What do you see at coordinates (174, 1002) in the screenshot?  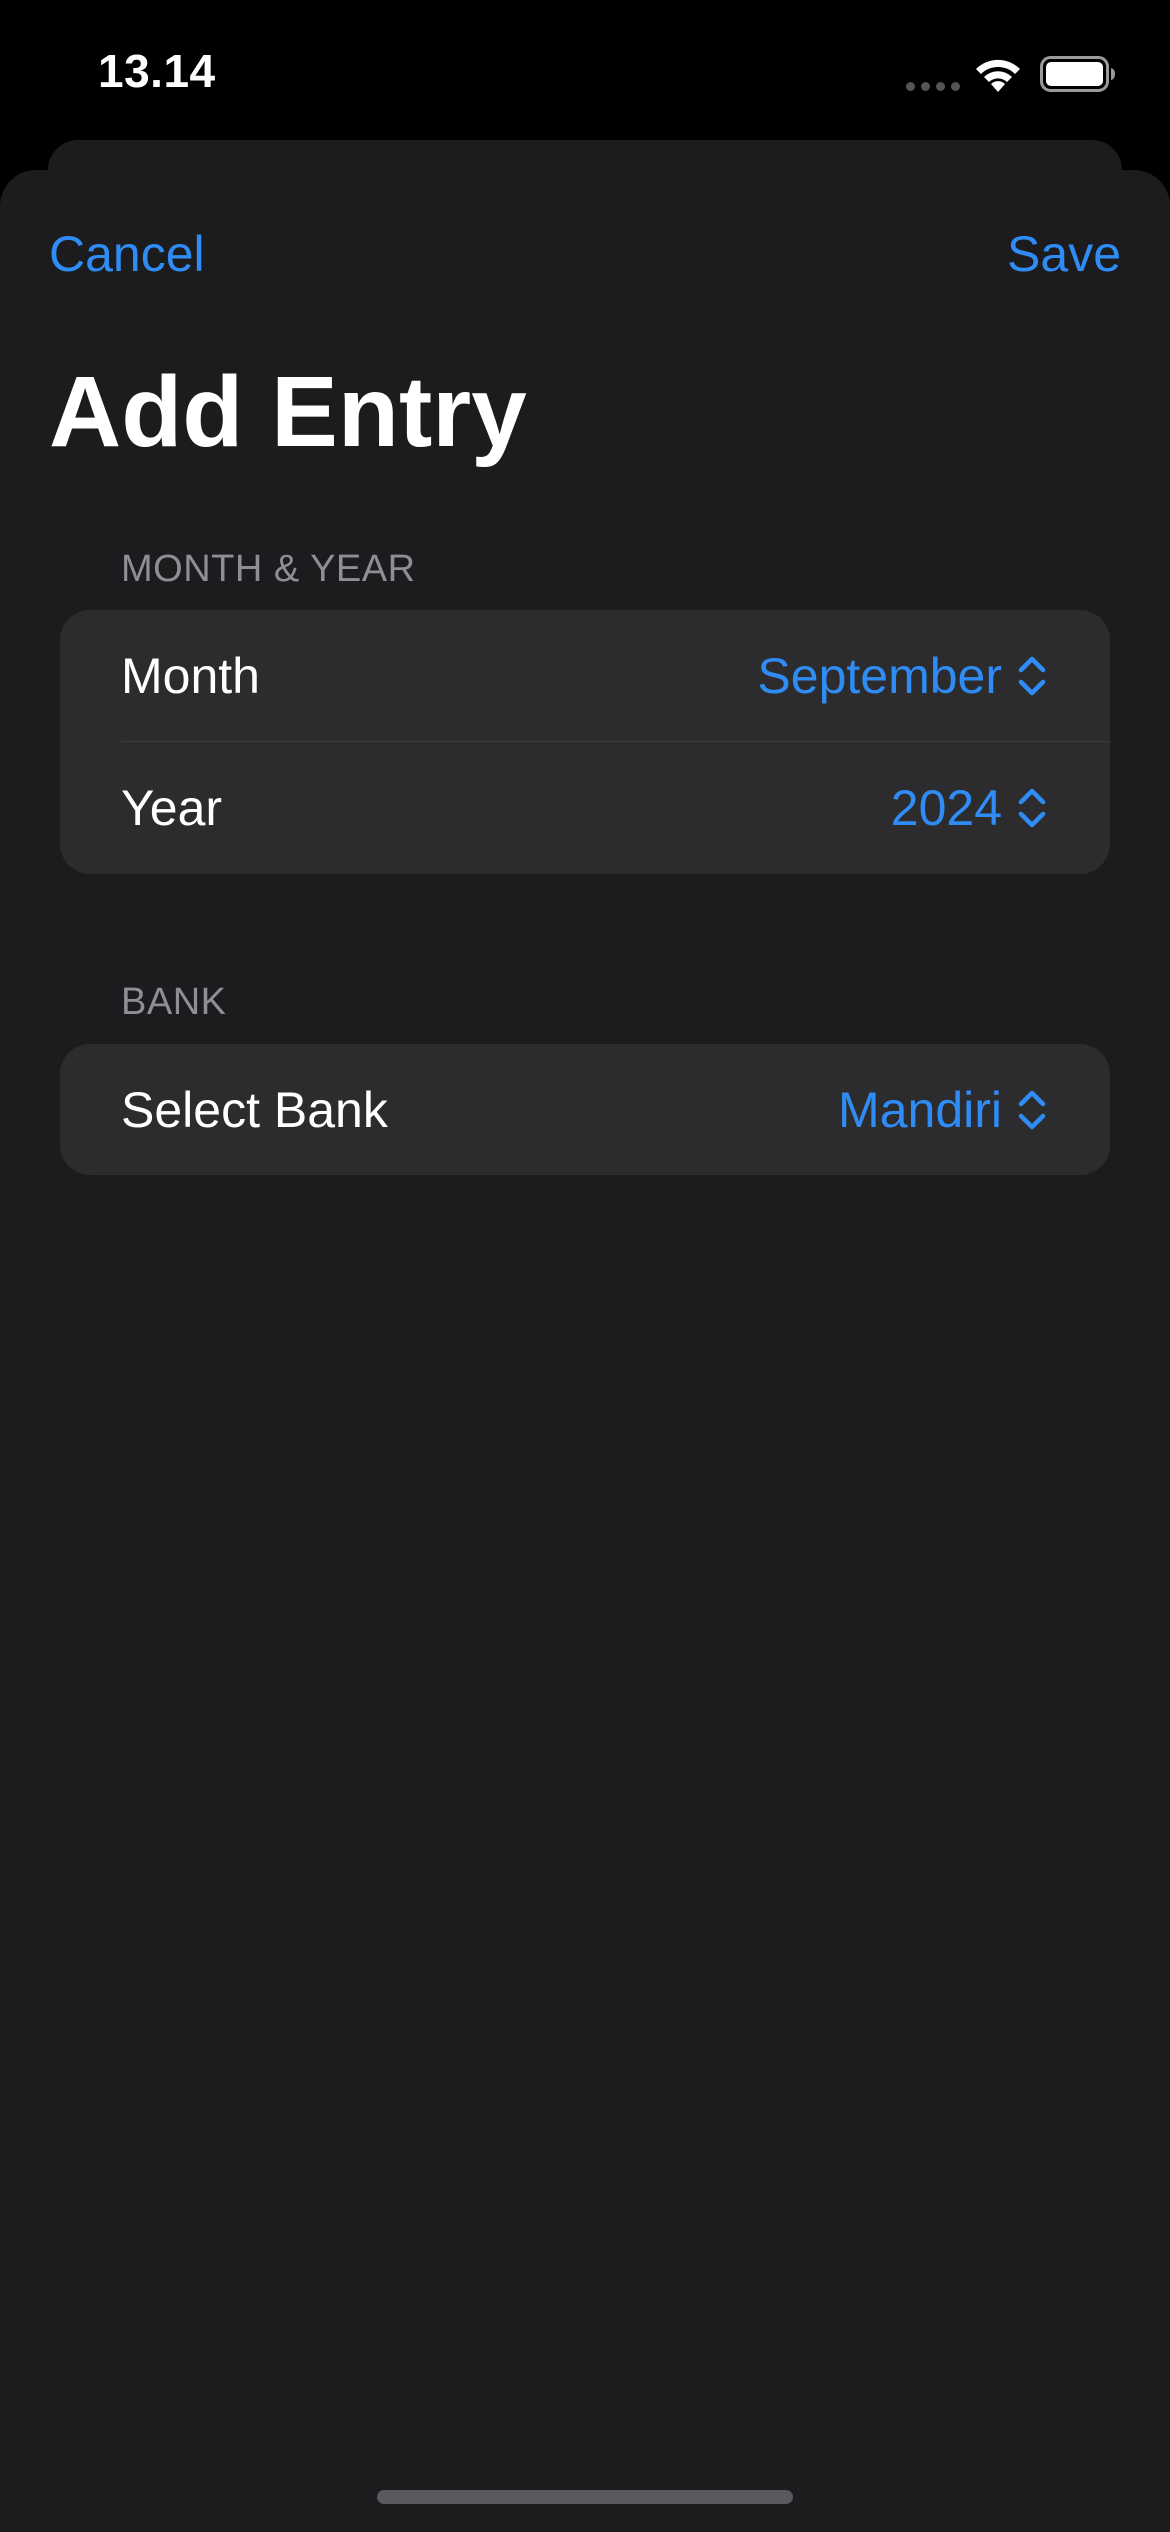 I see `section-header-bank: BANK` at bounding box center [174, 1002].